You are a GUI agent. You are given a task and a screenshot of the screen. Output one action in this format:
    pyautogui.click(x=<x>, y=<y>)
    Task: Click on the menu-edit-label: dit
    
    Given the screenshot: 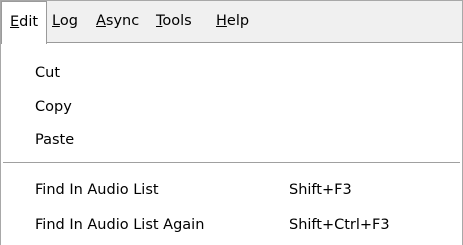 What is the action you would take?
    pyautogui.click(x=29, y=22)
    